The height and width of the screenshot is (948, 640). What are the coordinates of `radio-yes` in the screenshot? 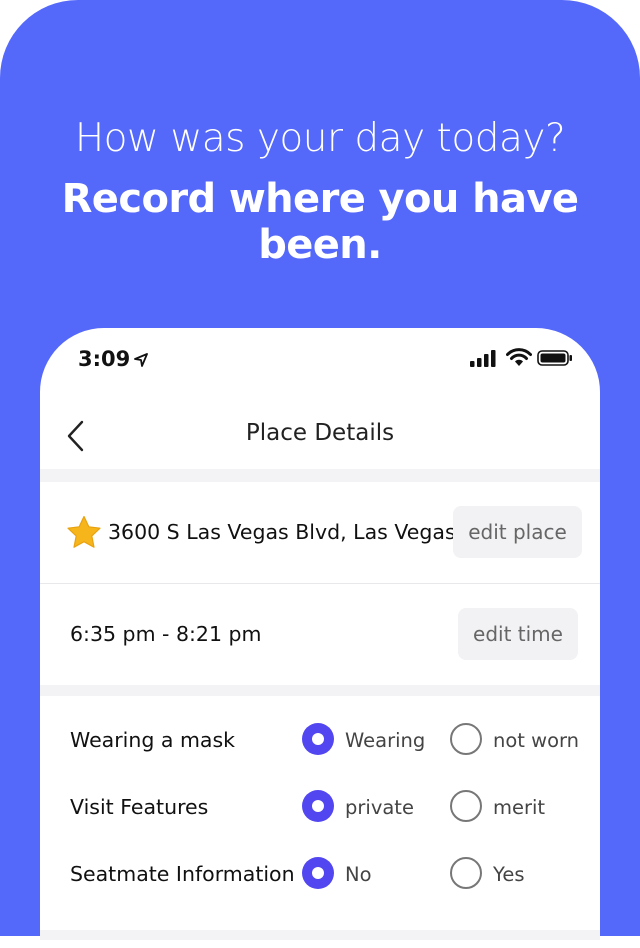 It's located at (466, 873).